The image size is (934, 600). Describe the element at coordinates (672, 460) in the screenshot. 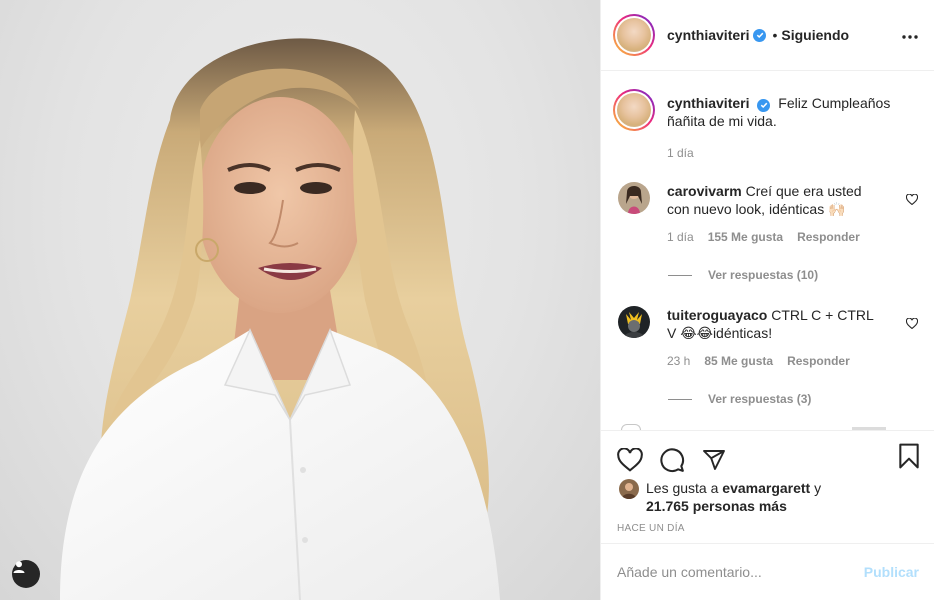

I see `comment-icon` at that location.